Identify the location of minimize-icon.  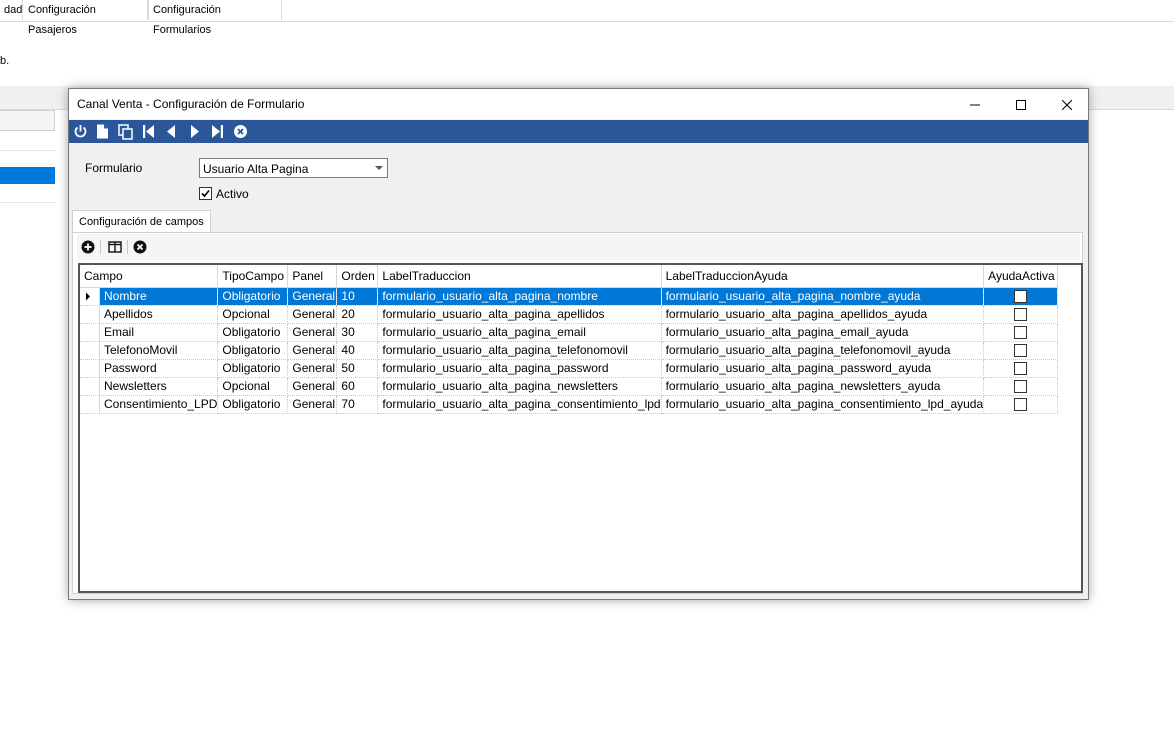
(975, 105).